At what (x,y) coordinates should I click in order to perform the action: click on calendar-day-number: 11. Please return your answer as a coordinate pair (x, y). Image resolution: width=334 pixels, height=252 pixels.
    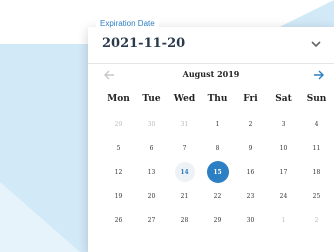
    Looking at the image, I should click on (316, 148).